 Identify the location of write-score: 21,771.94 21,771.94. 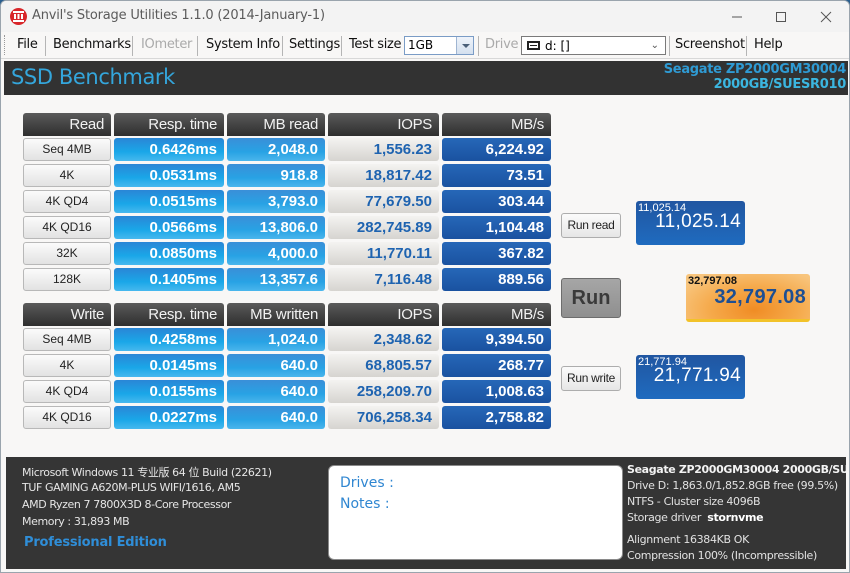
(690, 377).